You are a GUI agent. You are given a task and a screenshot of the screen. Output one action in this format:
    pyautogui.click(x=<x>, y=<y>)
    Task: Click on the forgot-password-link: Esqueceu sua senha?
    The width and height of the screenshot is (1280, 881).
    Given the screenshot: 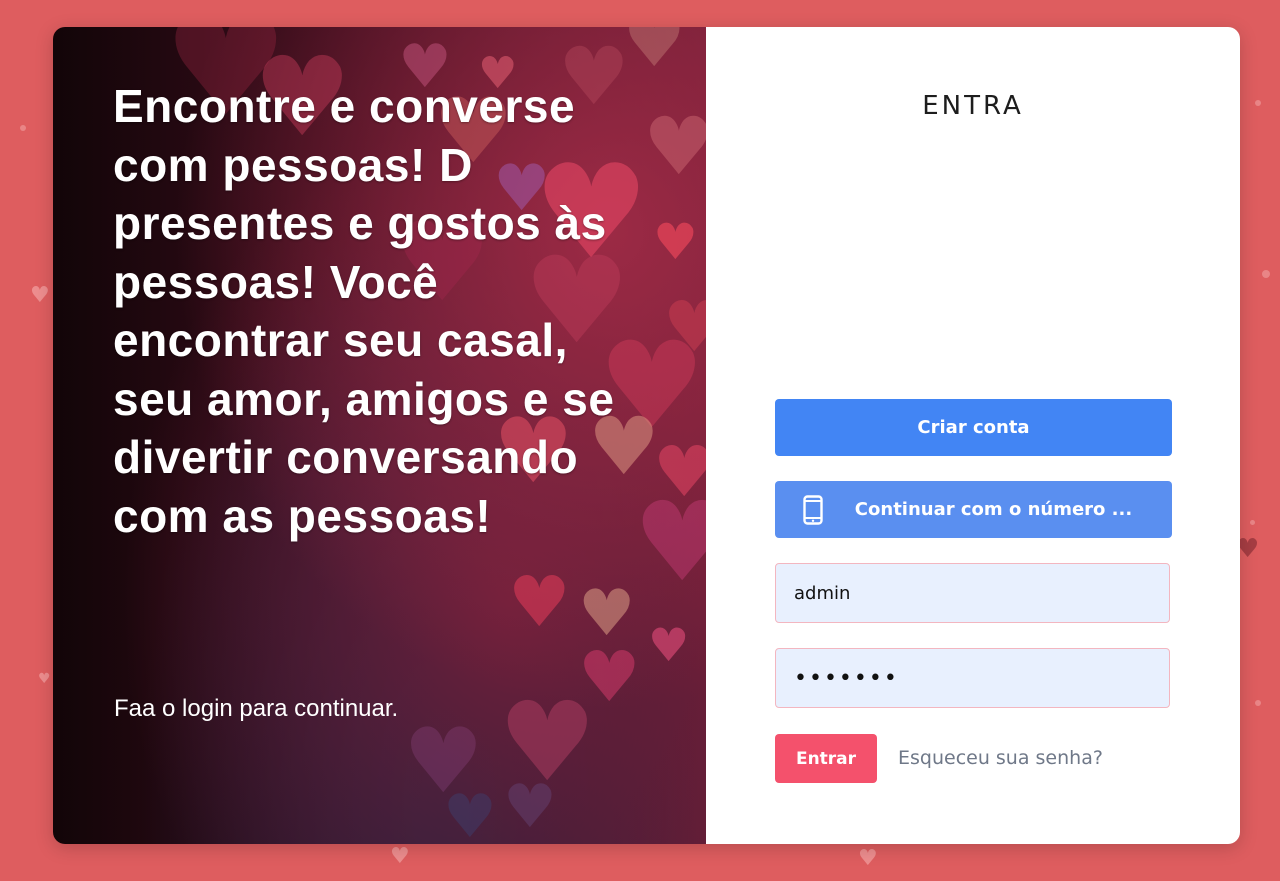 What is the action you would take?
    pyautogui.click(x=1000, y=758)
    